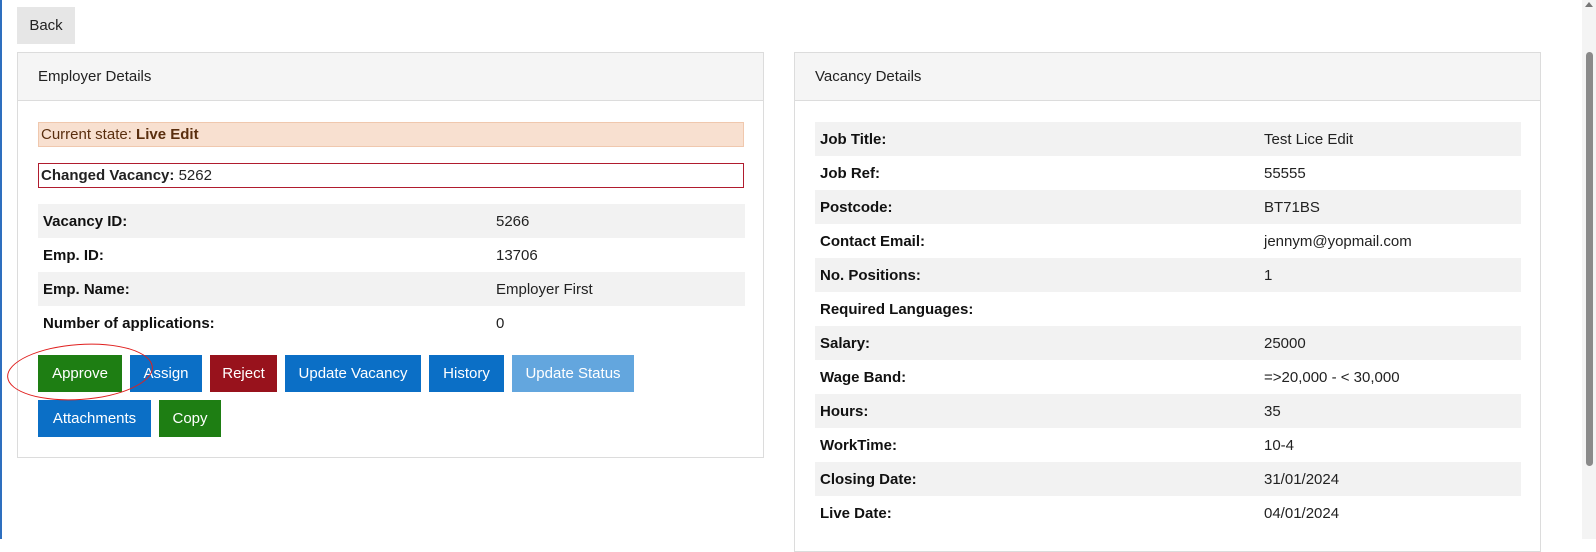  What do you see at coordinates (80, 373) in the screenshot?
I see `approve-button: Approve` at bounding box center [80, 373].